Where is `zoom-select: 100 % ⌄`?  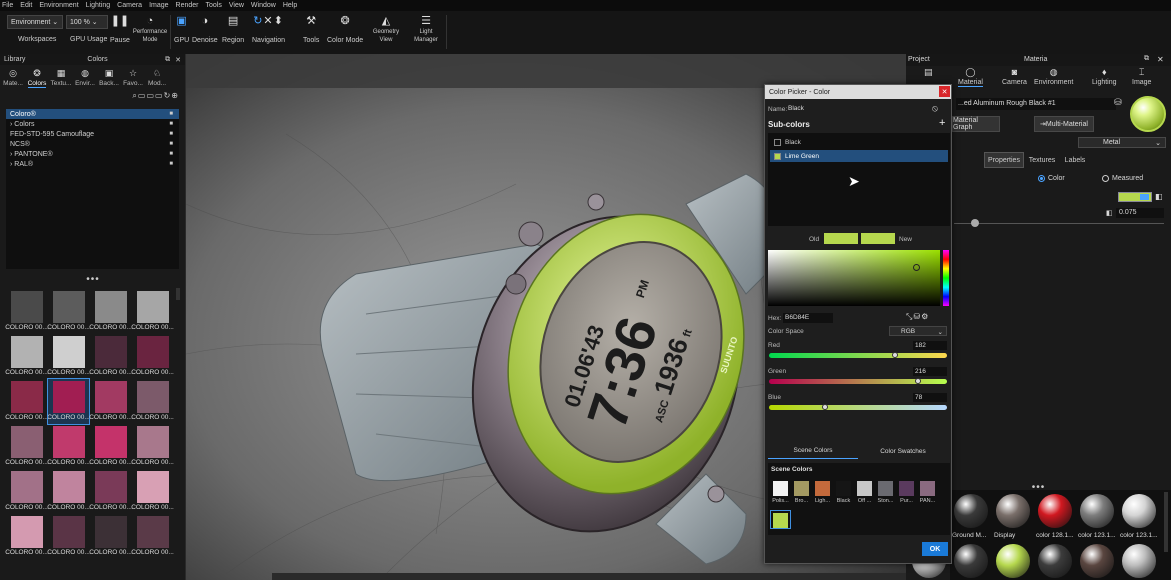 zoom-select: 100 % ⌄ is located at coordinates (87, 22).